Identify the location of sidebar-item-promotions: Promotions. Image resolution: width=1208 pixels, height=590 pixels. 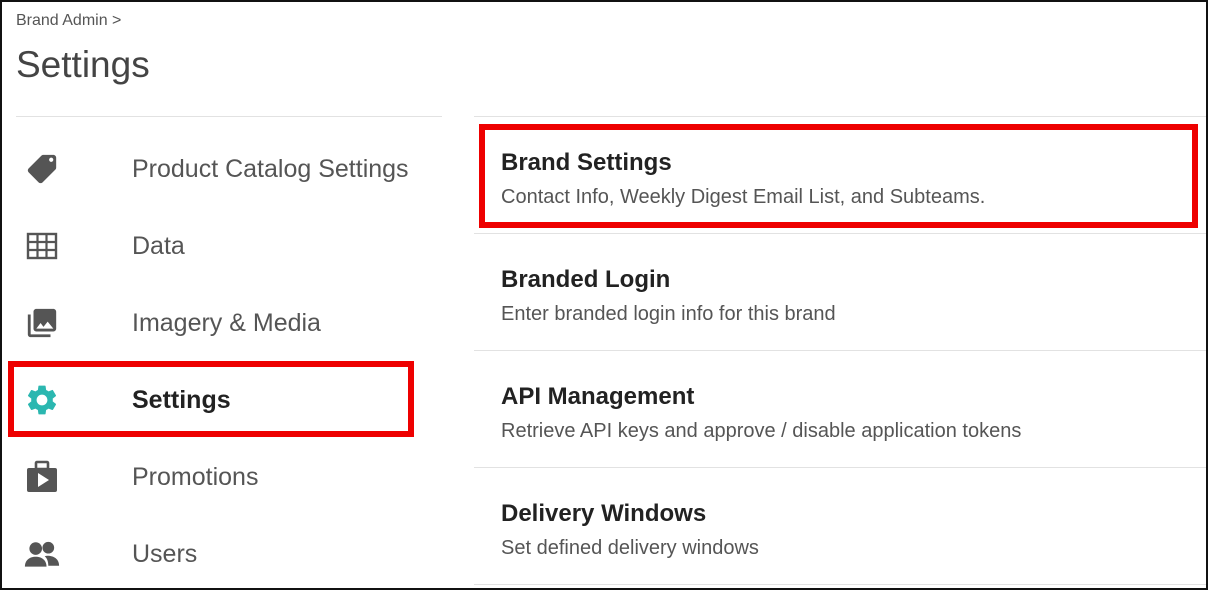
(229, 477).